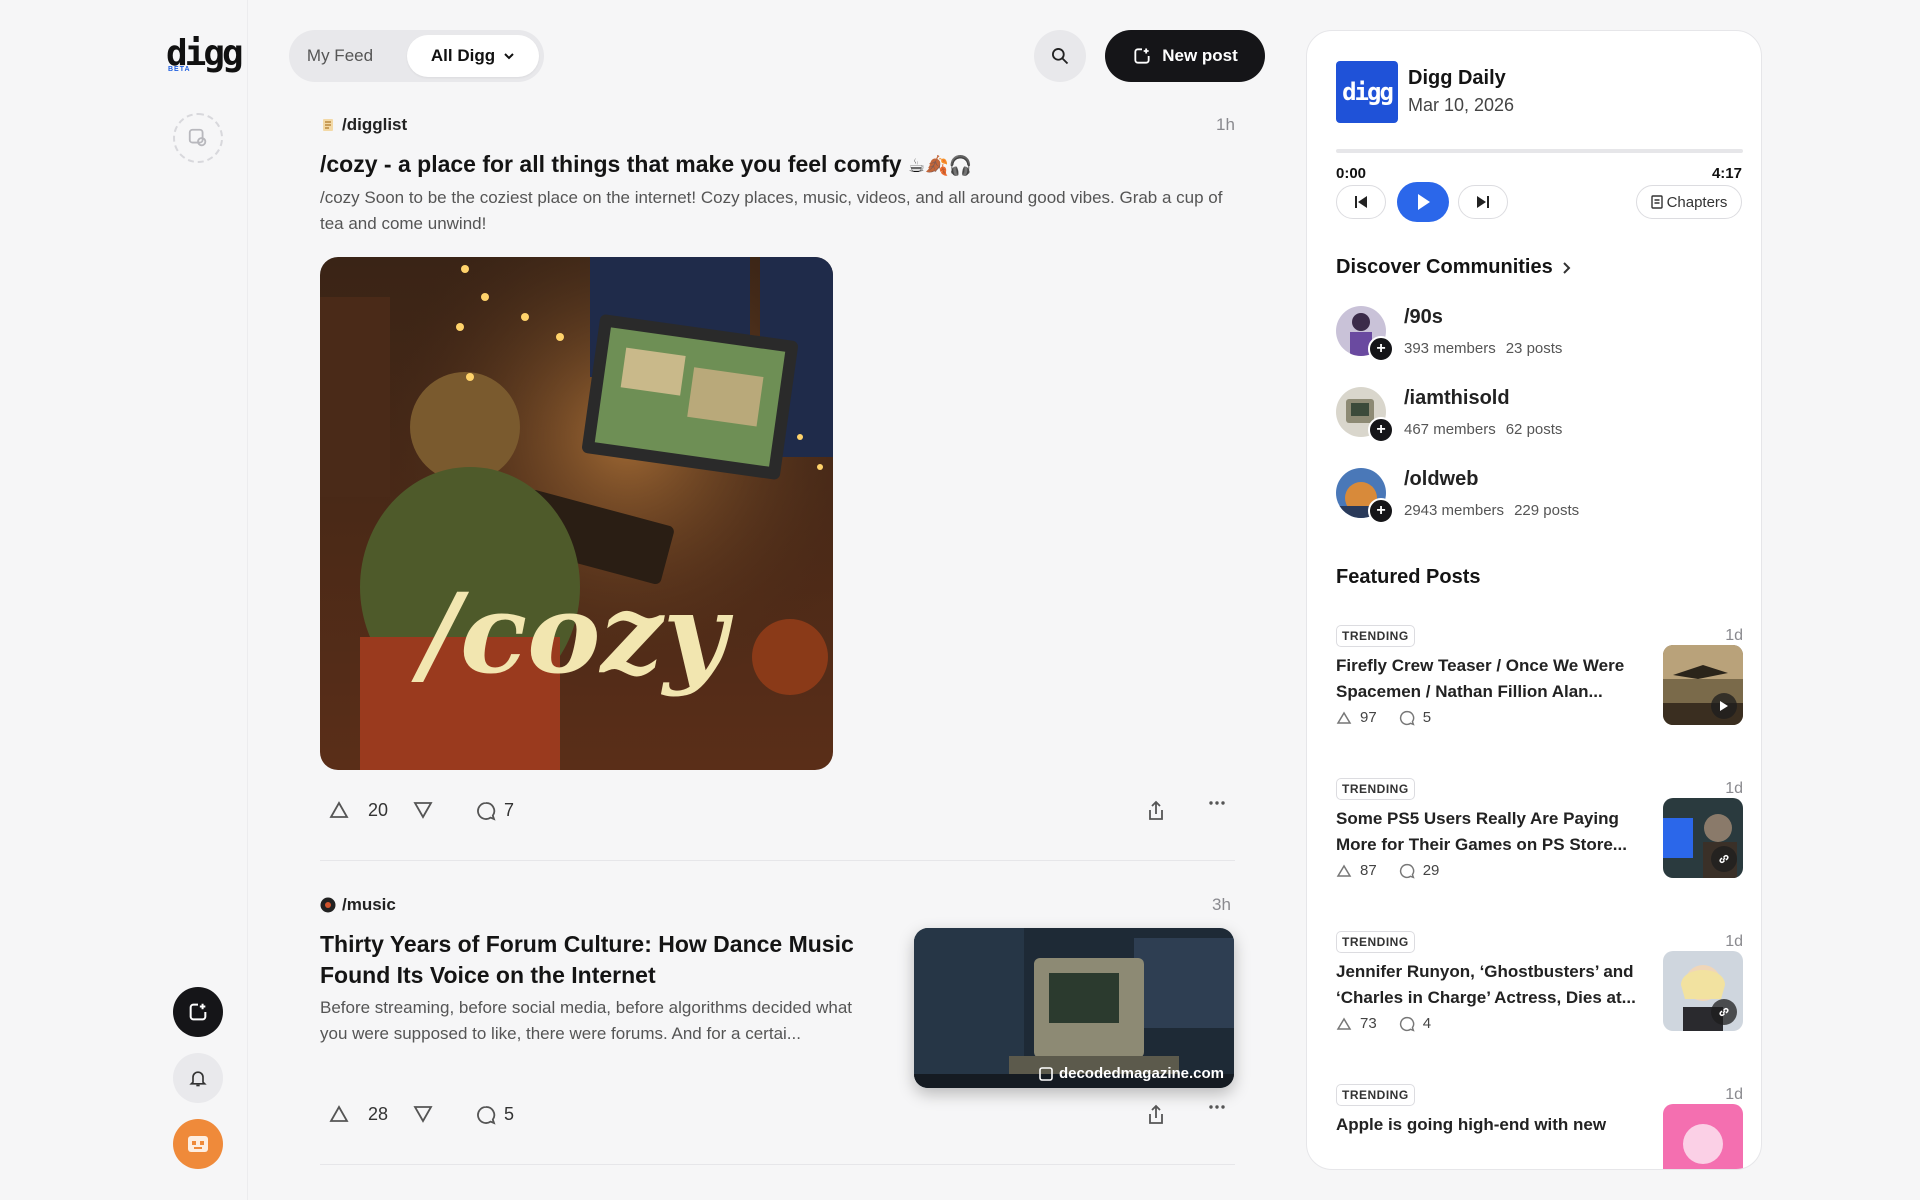  What do you see at coordinates (1567, 267) in the screenshot?
I see `chevron-right-icon` at bounding box center [1567, 267].